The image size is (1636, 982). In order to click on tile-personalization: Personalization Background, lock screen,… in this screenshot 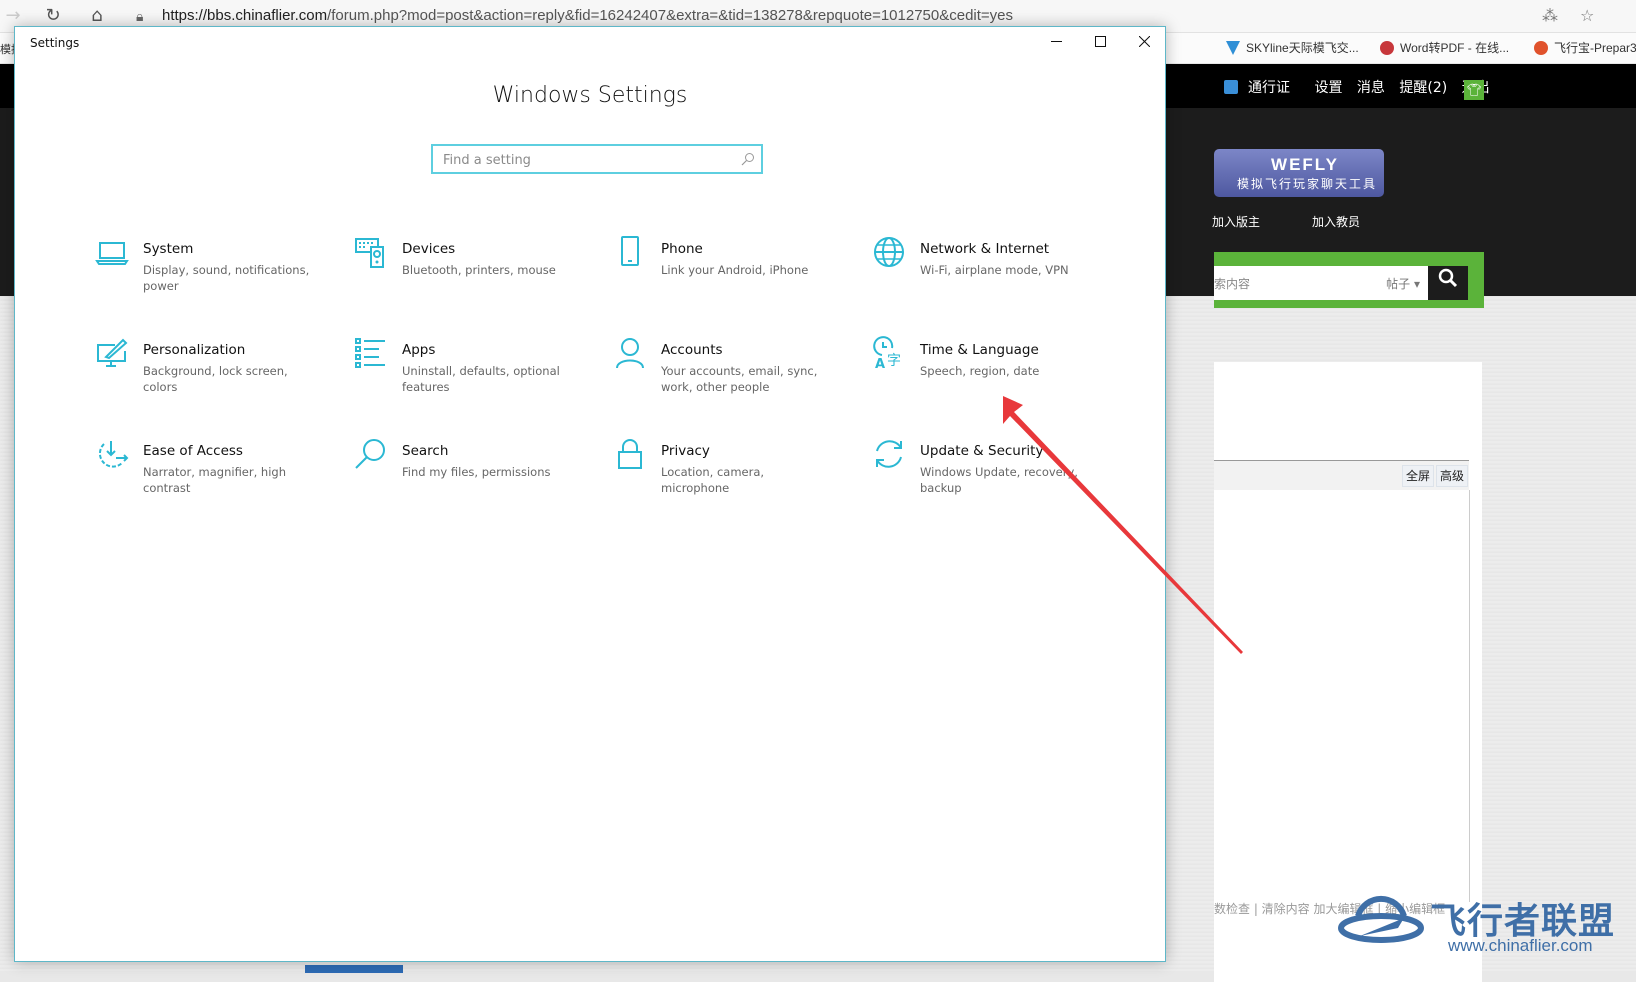, I will do `click(215, 376)`.